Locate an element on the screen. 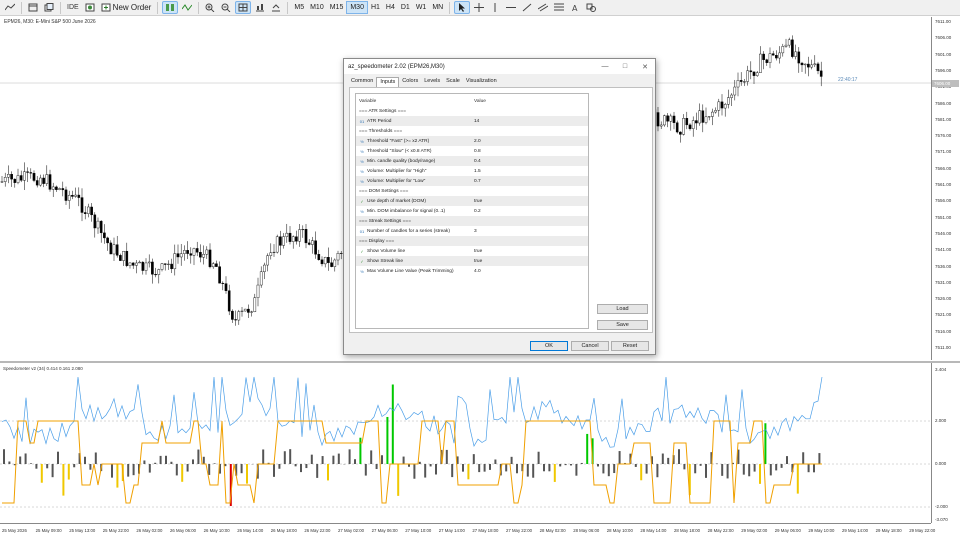 The image size is (960, 537). param-value: 2.0 is located at coordinates (477, 141).